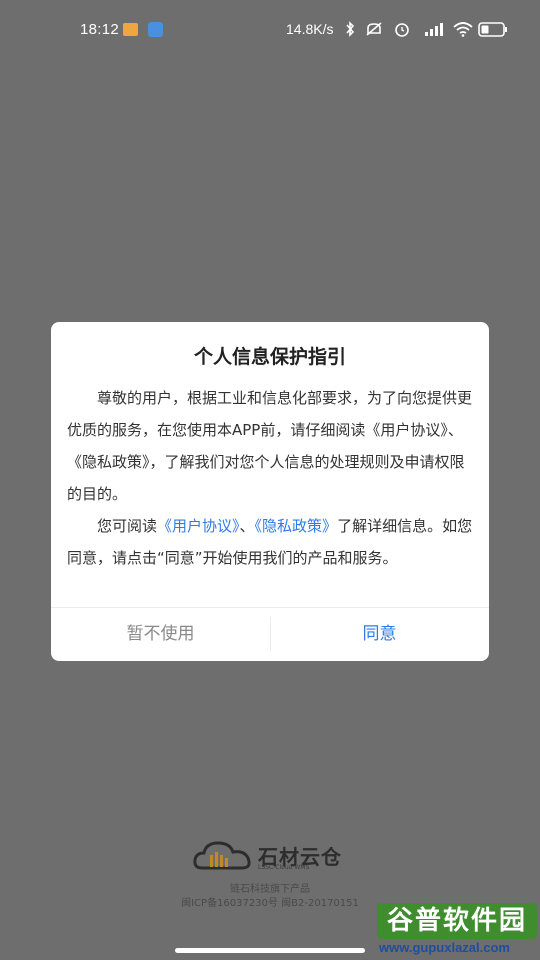  What do you see at coordinates (463, 29) in the screenshot?
I see `wifi-icon` at bounding box center [463, 29].